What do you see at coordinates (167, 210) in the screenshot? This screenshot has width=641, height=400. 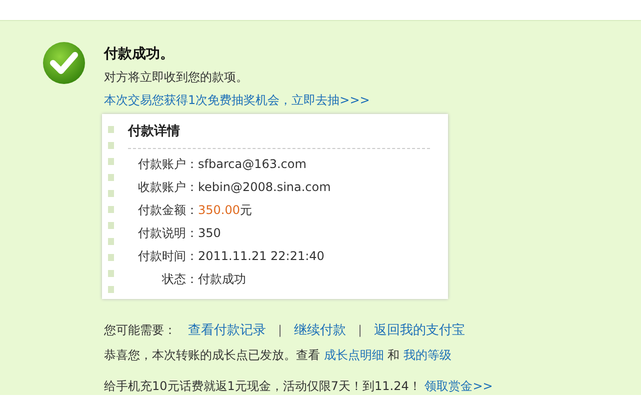 I see `detail-label: 付款金额：` at bounding box center [167, 210].